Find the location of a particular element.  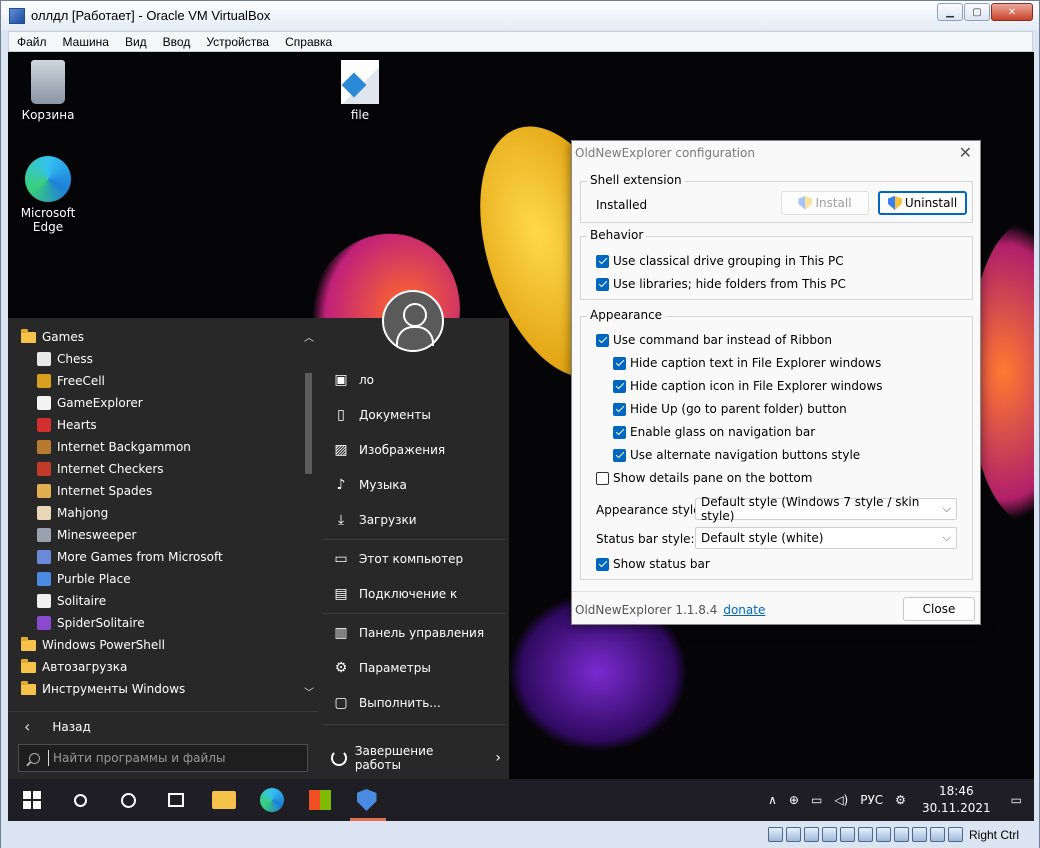

menu-view: Вид is located at coordinates (136, 42).